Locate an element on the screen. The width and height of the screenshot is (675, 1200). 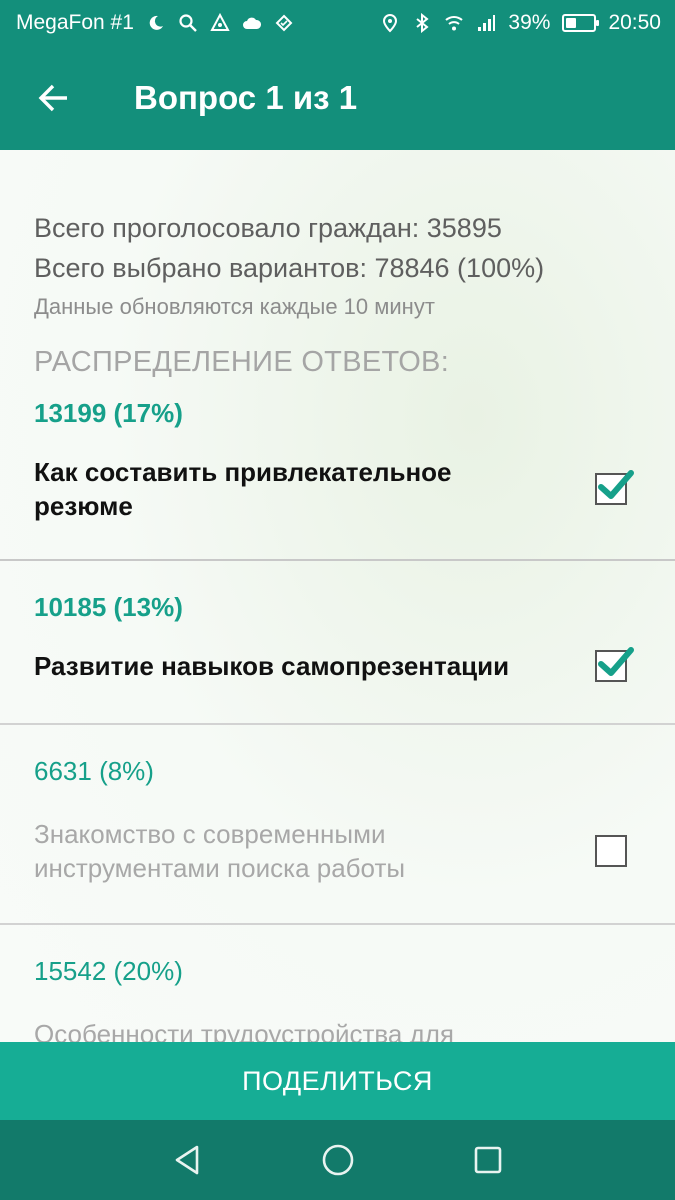
battery-fill is located at coordinates (571, 23).